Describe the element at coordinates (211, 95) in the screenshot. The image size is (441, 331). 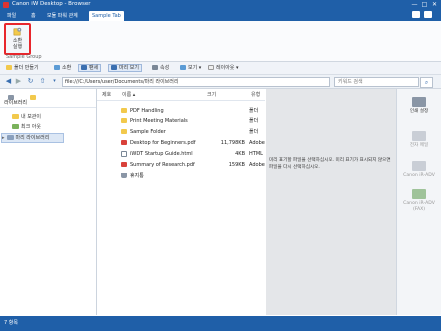
I see `column-header-size: 크기` at that location.